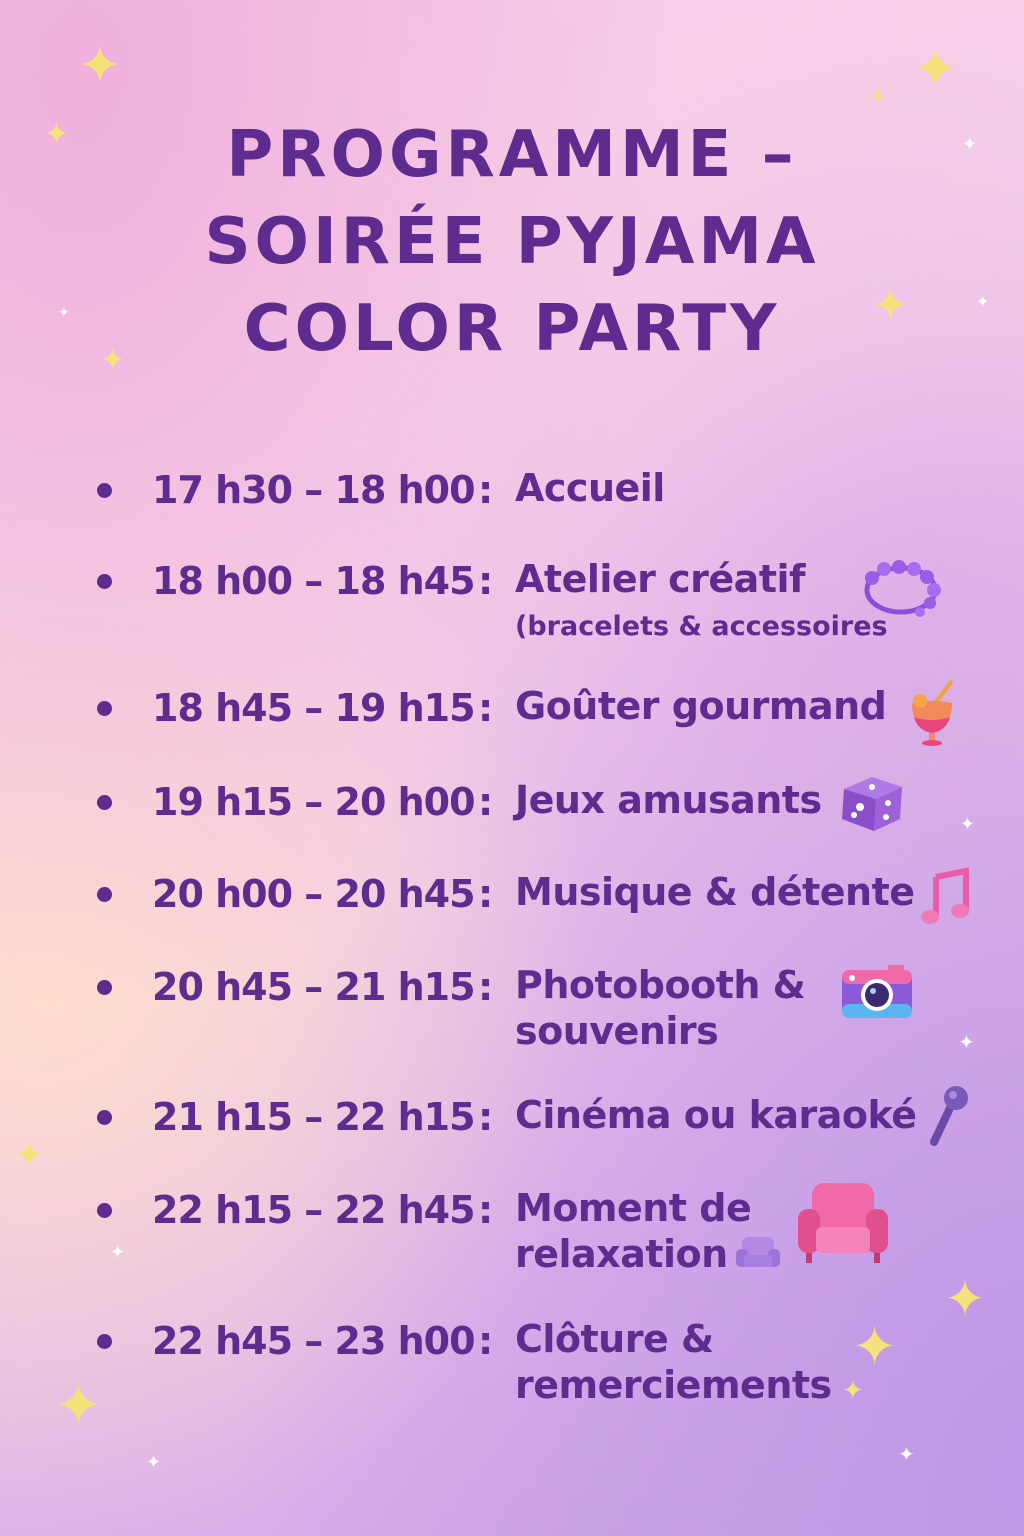 The image size is (1024, 1536). I want to click on activity-label: Cinéma ou karaoké, so click(716, 1115).